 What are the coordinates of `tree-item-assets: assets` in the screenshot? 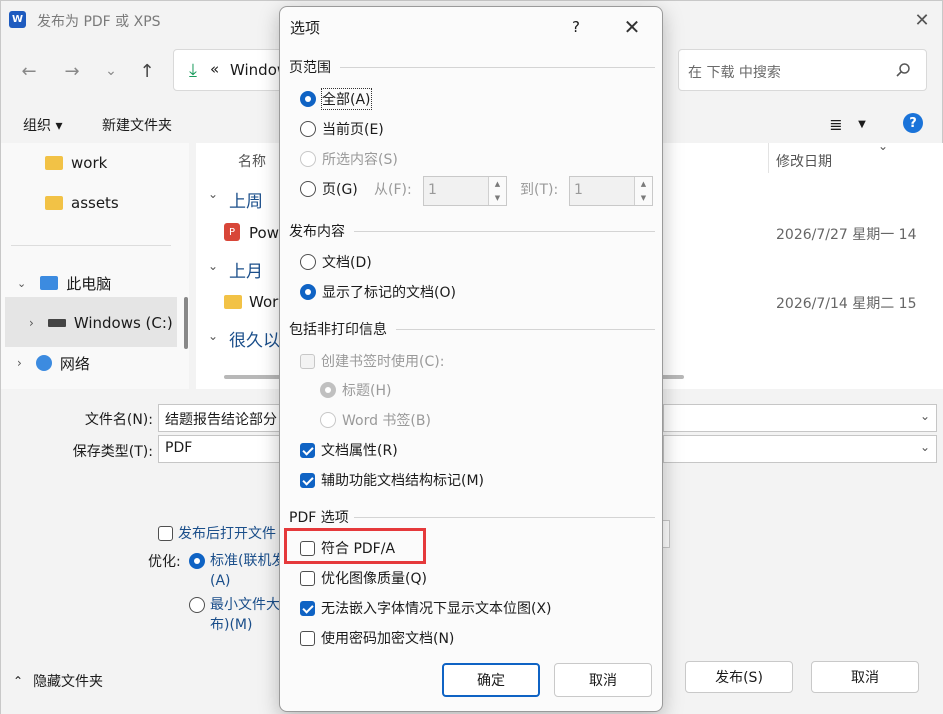 It's located at (82, 203).